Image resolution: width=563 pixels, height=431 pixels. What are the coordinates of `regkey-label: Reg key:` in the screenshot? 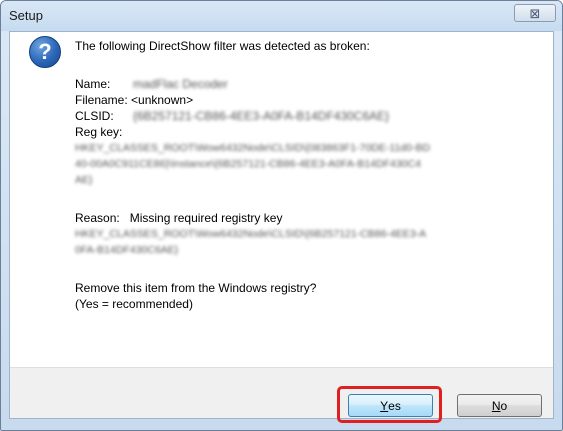 It's located at (99, 132).